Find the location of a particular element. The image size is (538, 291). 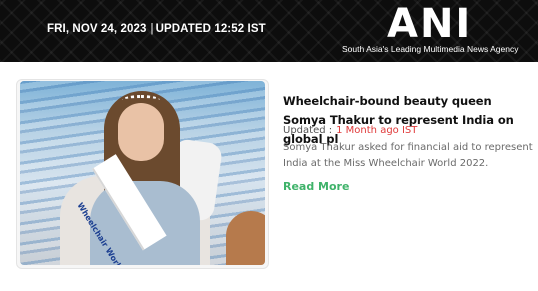

date-line: FRI, NOV 24, 2023 | UPDATED 12:52 IST is located at coordinates (156, 29).